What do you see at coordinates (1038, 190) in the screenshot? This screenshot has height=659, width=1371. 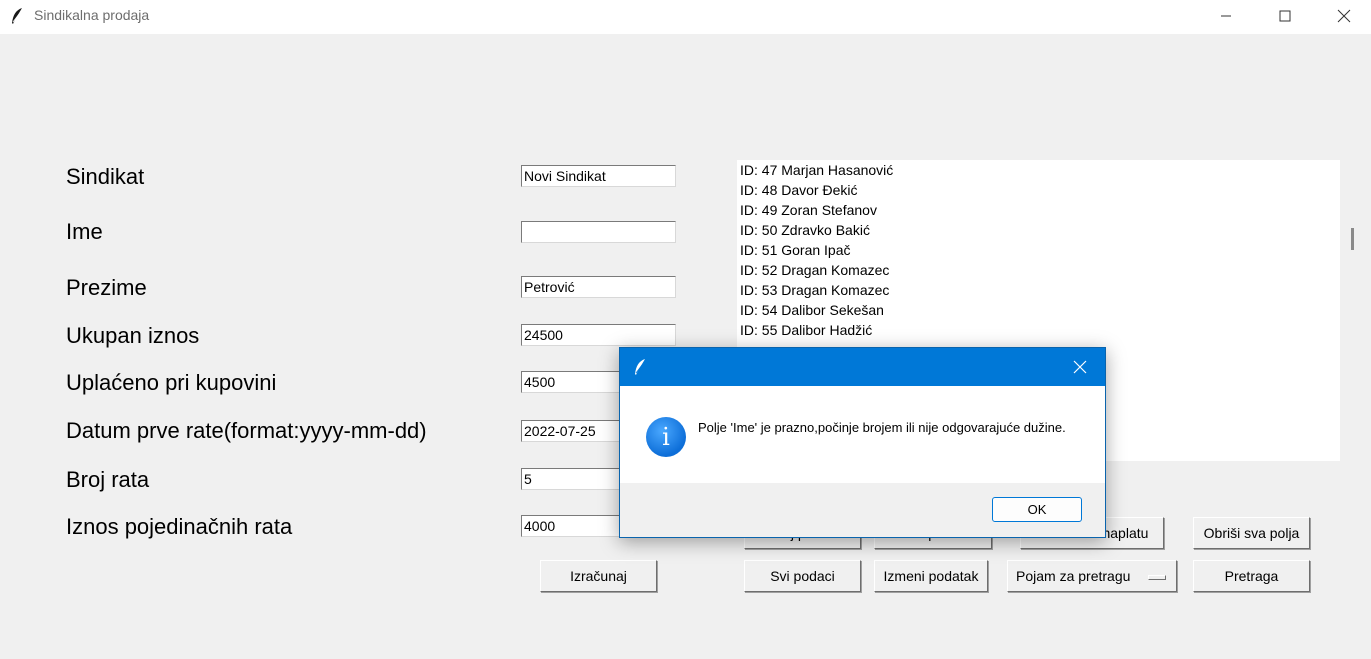 I see `list-item: ID: 48 Davor Đekić` at bounding box center [1038, 190].